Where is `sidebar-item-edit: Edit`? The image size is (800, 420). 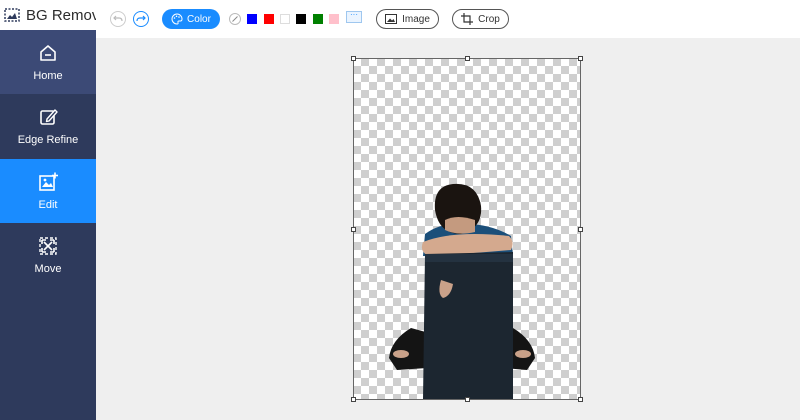 sidebar-item-edit: Edit is located at coordinates (48, 191).